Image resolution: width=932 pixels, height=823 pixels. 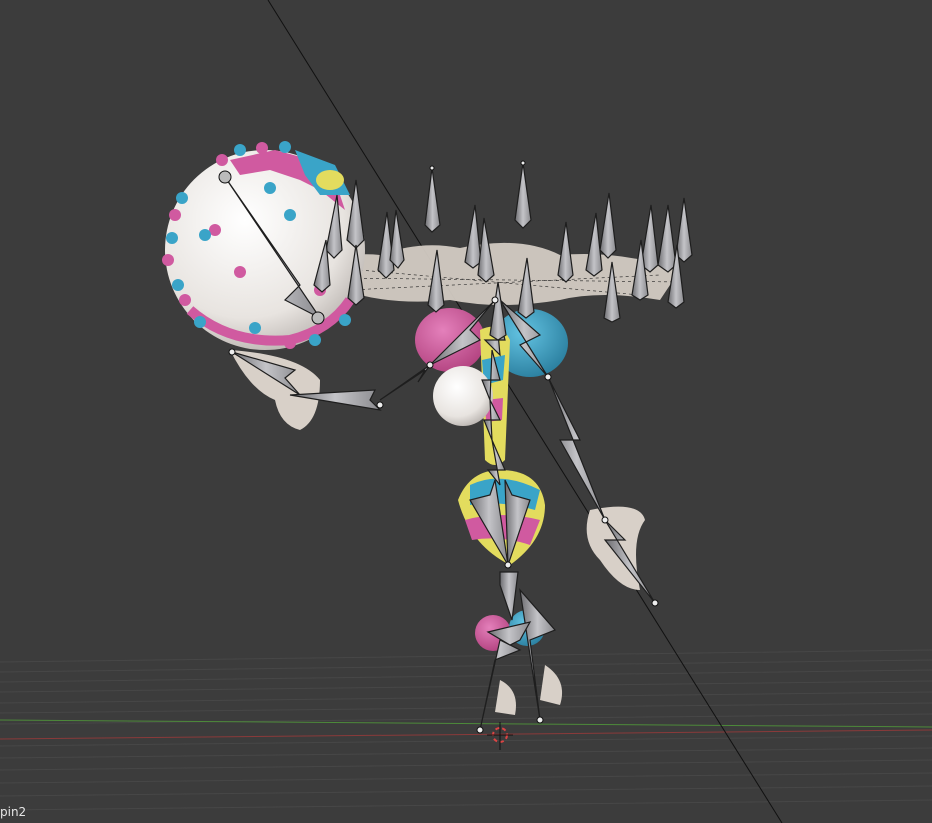 What do you see at coordinates (576, 448) in the screenshot?
I see `bone-upper-arm-r` at bounding box center [576, 448].